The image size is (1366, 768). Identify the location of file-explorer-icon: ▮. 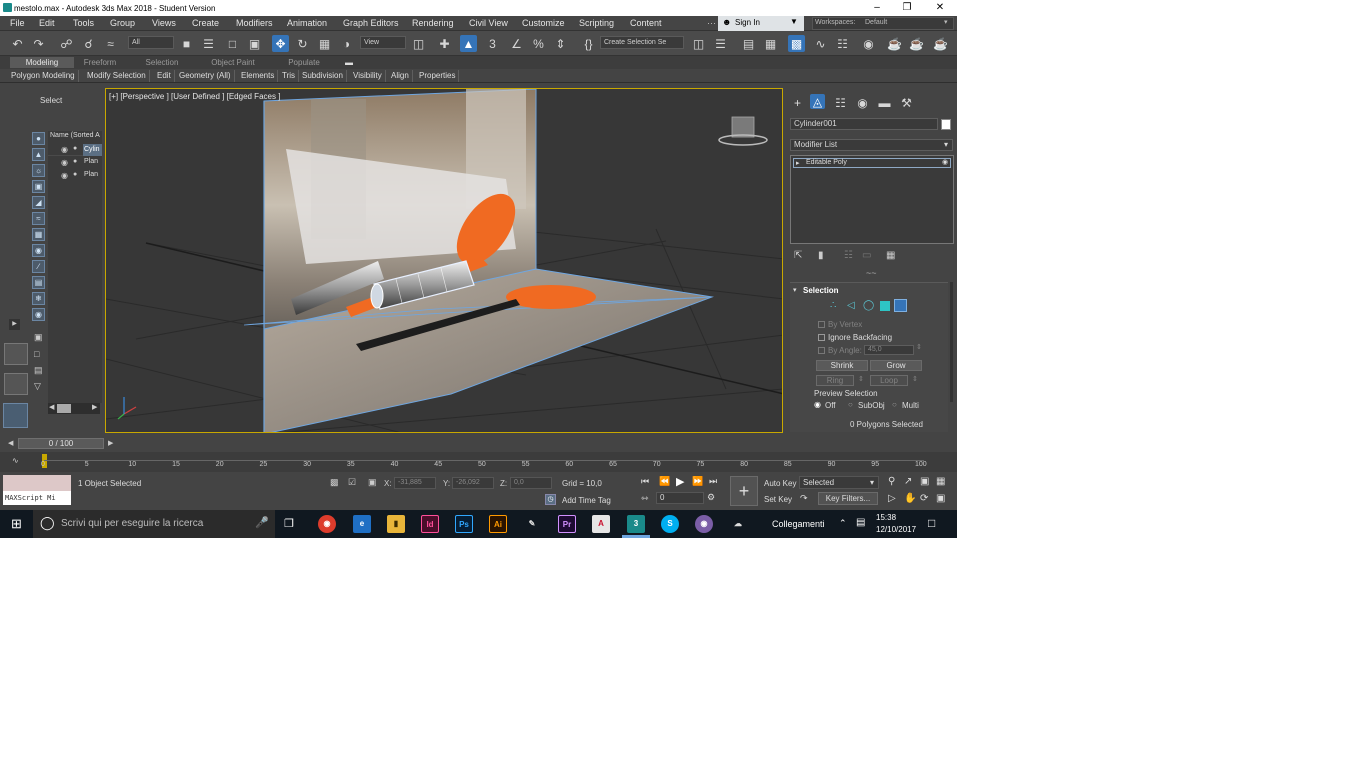
(396, 524).